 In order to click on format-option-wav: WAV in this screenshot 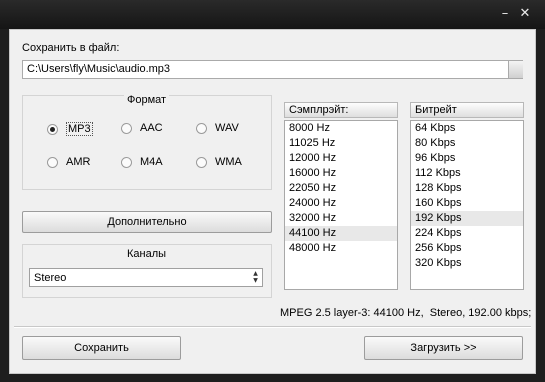, I will do `click(217, 128)`.